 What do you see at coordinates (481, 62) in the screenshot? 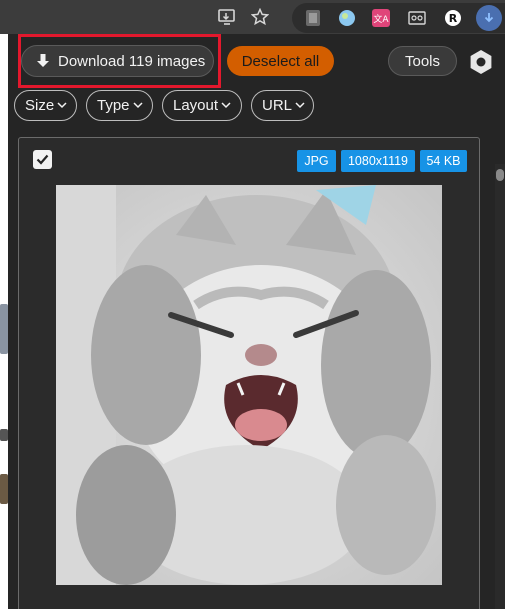
I see `gear-icon` at bounding box center [481, 62].